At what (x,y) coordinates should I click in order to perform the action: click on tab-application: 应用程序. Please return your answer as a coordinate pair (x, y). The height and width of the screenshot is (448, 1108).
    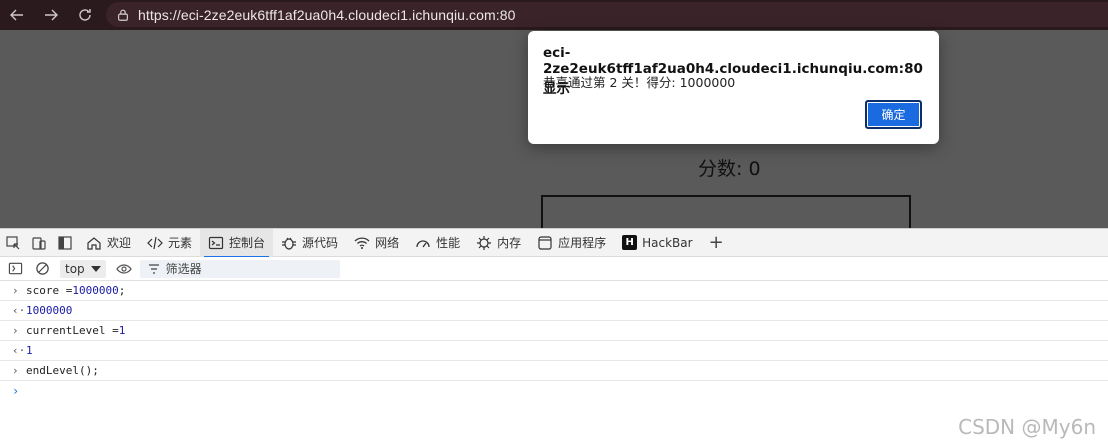
    Looking at the image, I should click on (571, 243).